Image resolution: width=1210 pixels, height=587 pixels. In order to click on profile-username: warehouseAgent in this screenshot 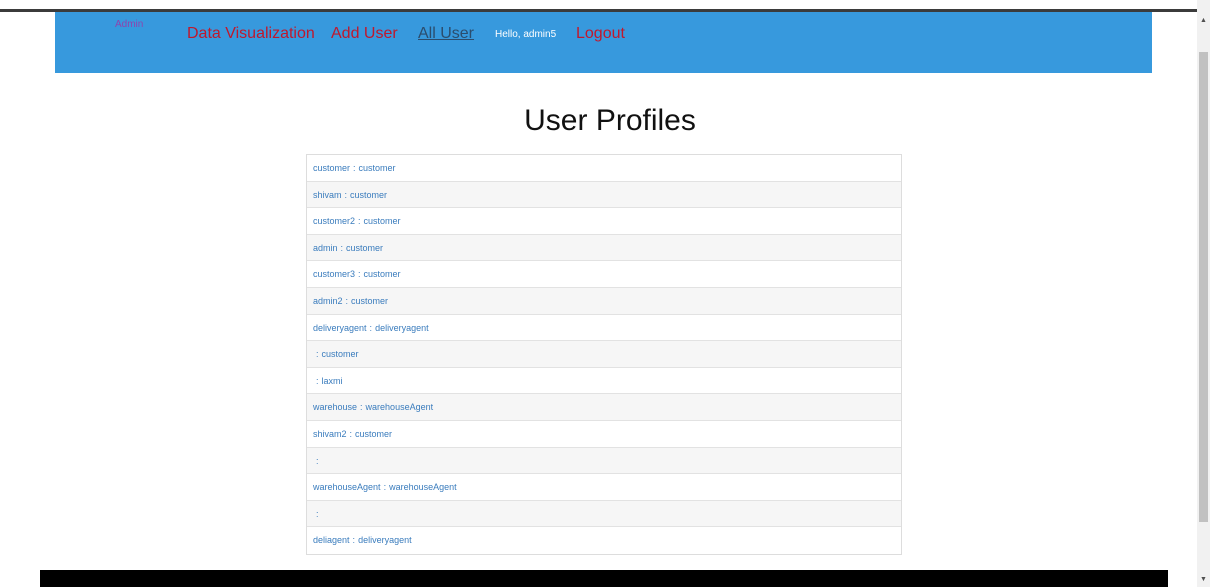, I will do `click(347, 487)`.